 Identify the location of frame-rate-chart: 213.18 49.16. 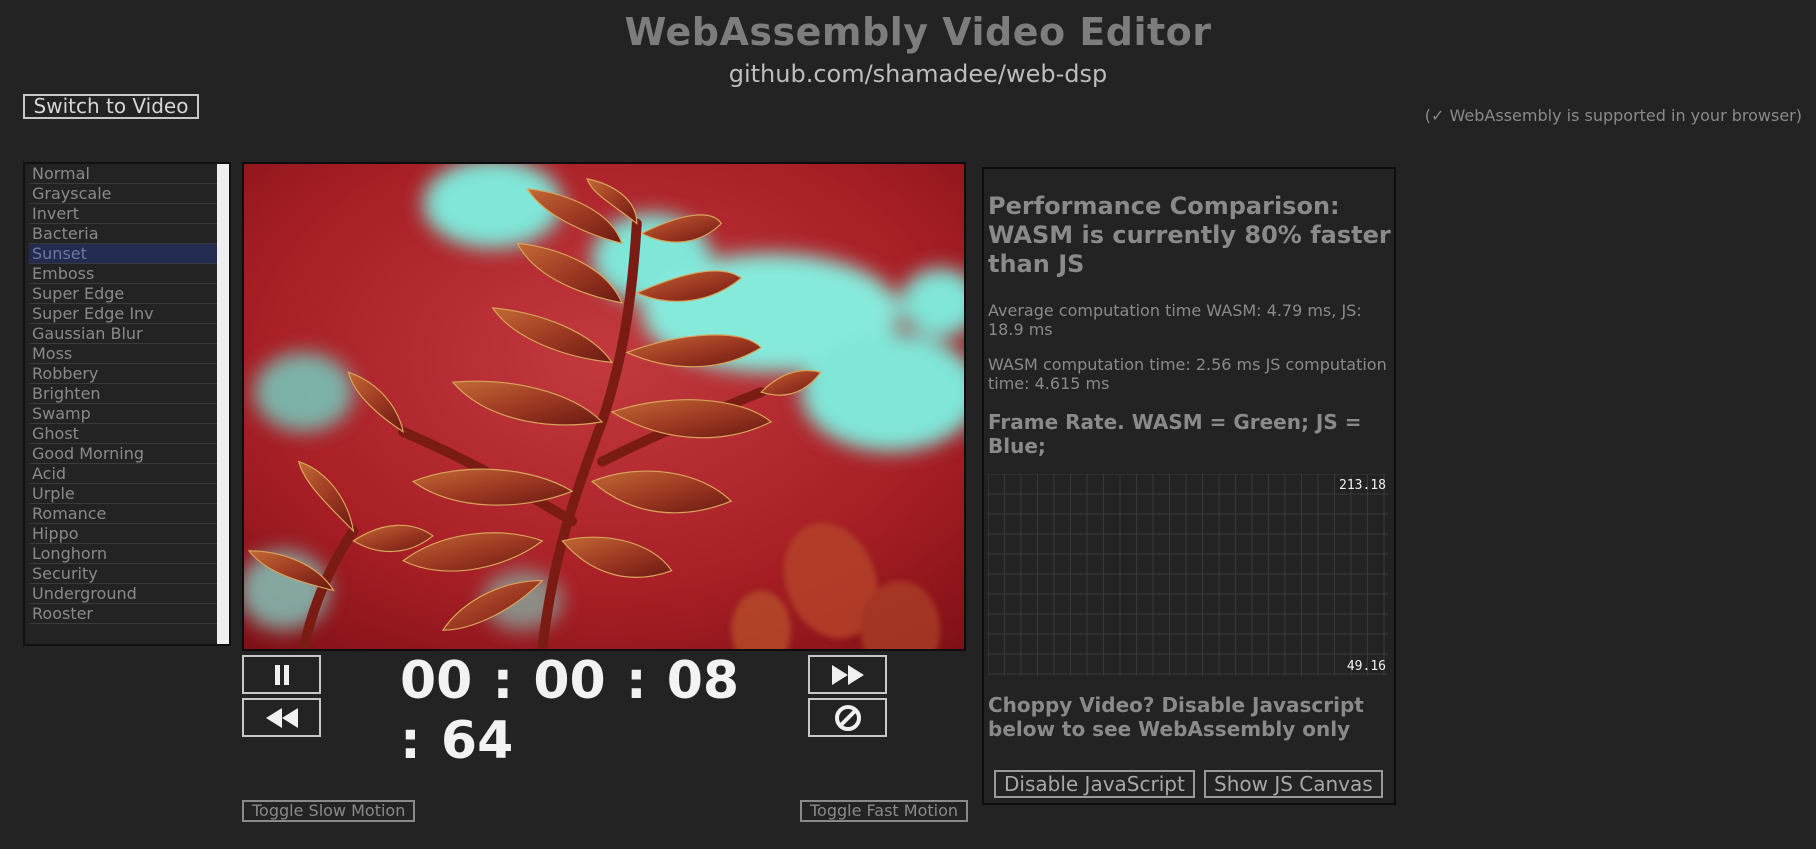
(1187, 574).